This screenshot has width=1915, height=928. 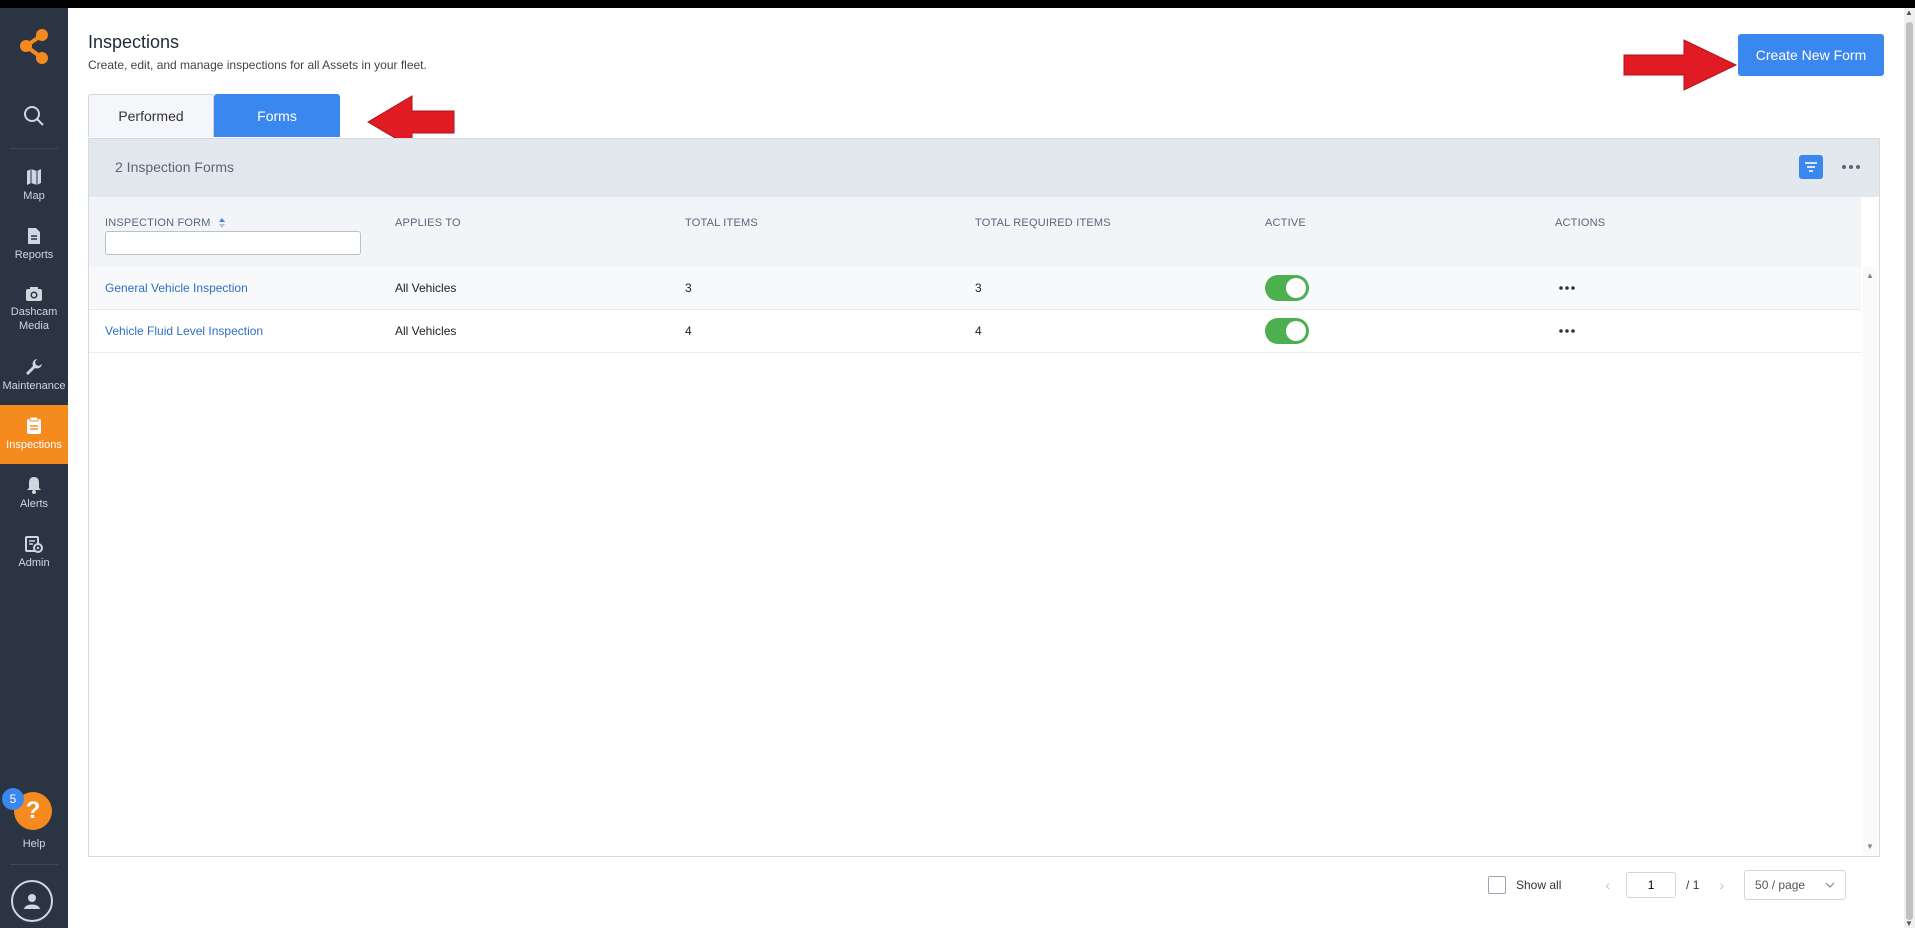 What do you see at coordinates (978, 331) in the screenshot?
I see `total-required-cell: 4` at bounding box center [978, 331].